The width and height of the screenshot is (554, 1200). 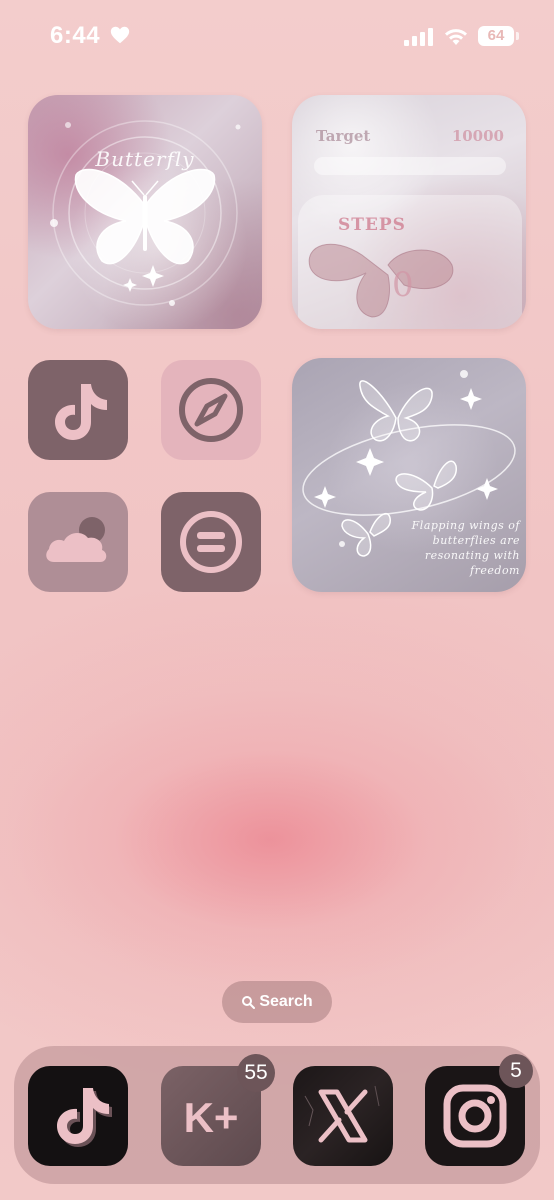 I want to click on dock-instagram-app: 5, so click(x=479, y=1110).